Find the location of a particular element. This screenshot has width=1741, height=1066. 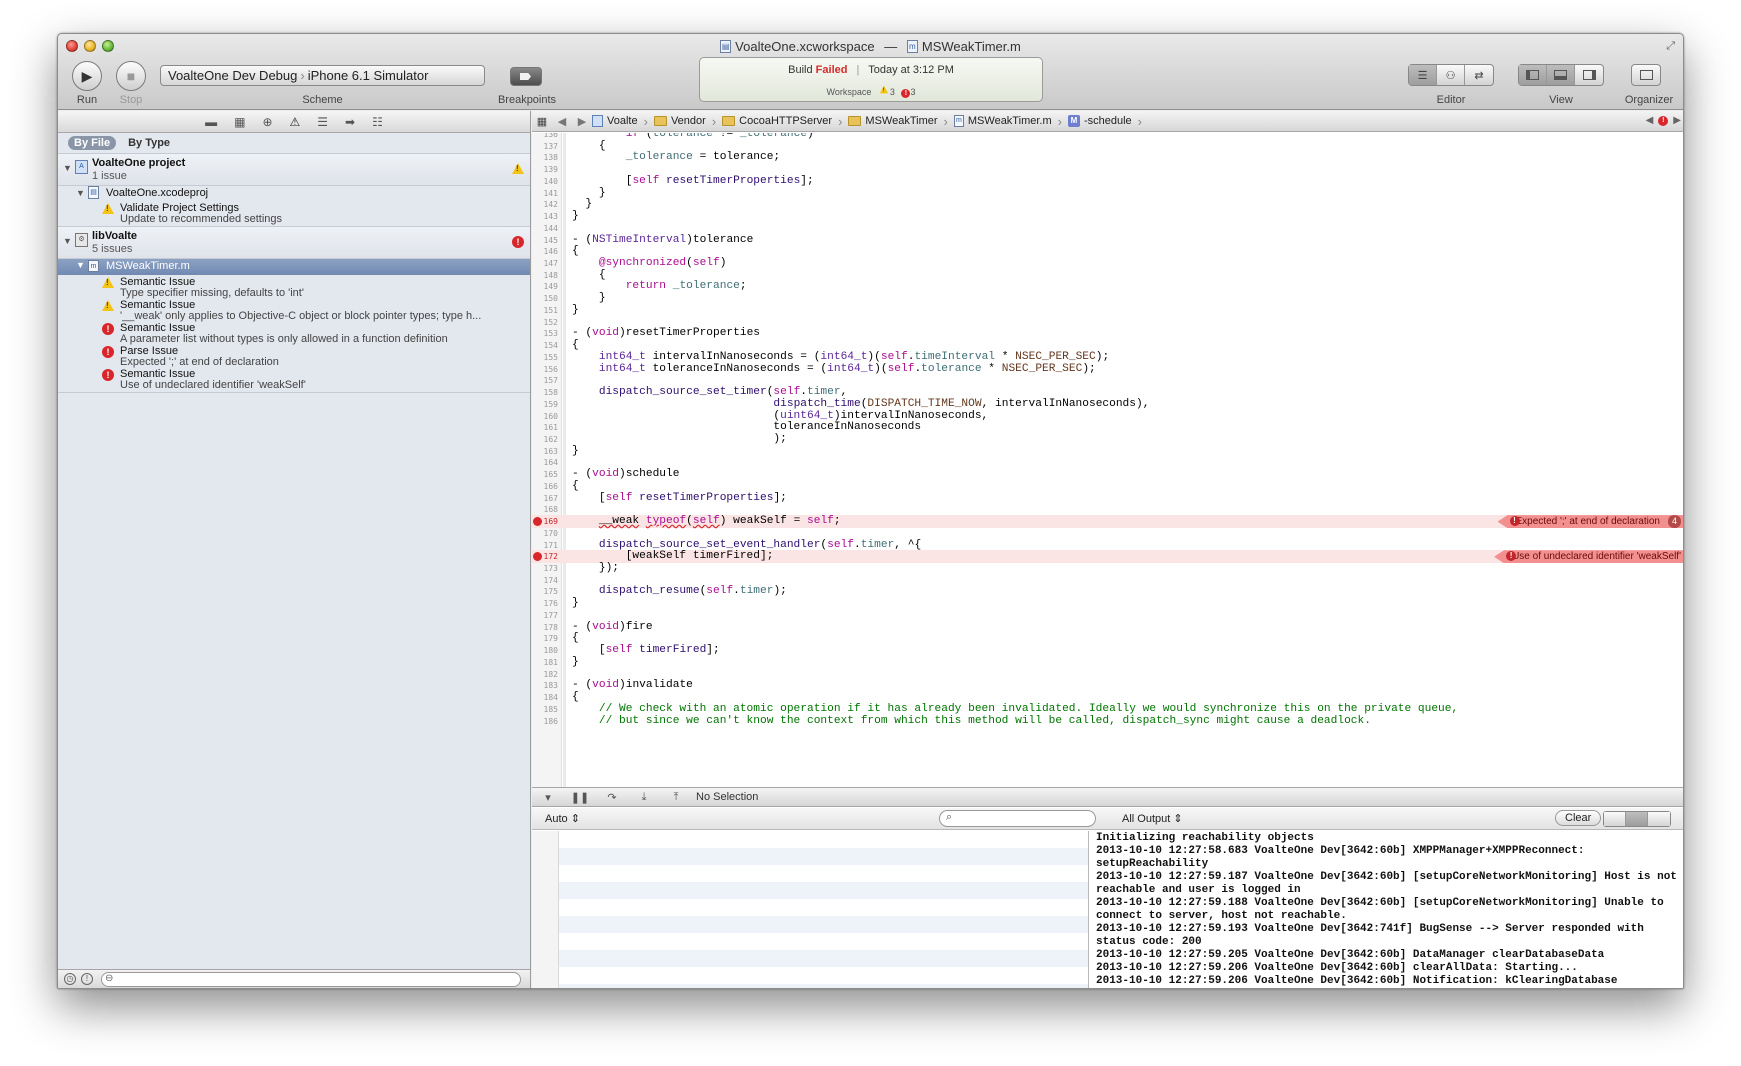

editor-mode-control: ☰ ⚇ ⇄ is located at coordinates (1451, 75).